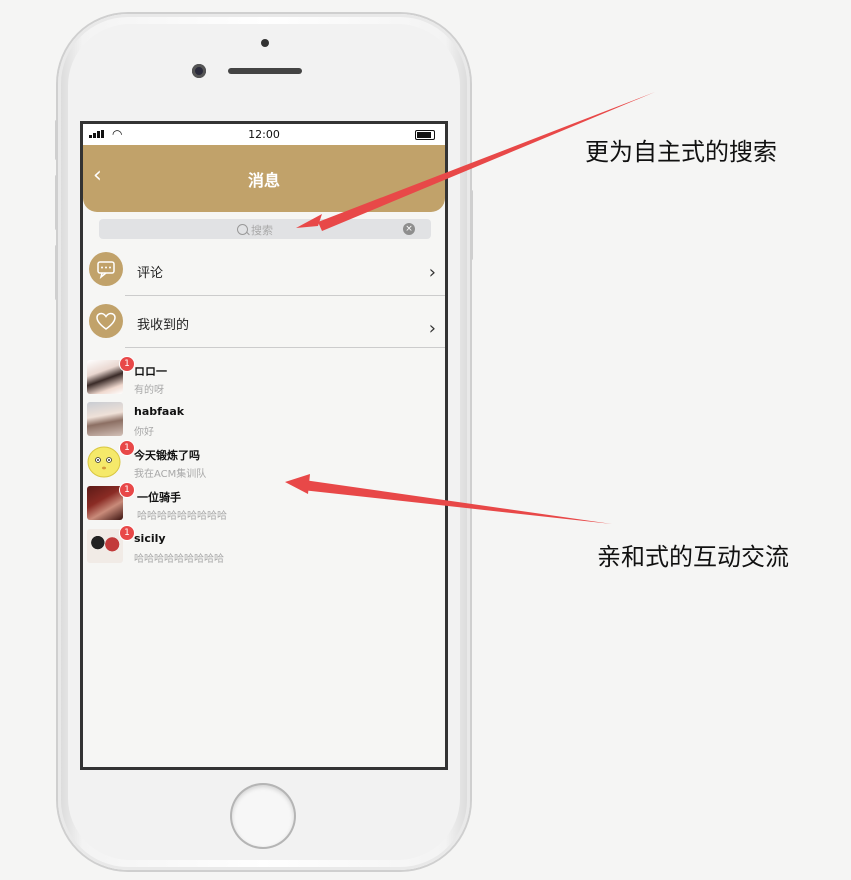 Image resolution: width=851 pixels, height=880 pixels. Describe the element at coordinates (457, 502) in the screenshot. I see `arrow-to-chat` at that location.